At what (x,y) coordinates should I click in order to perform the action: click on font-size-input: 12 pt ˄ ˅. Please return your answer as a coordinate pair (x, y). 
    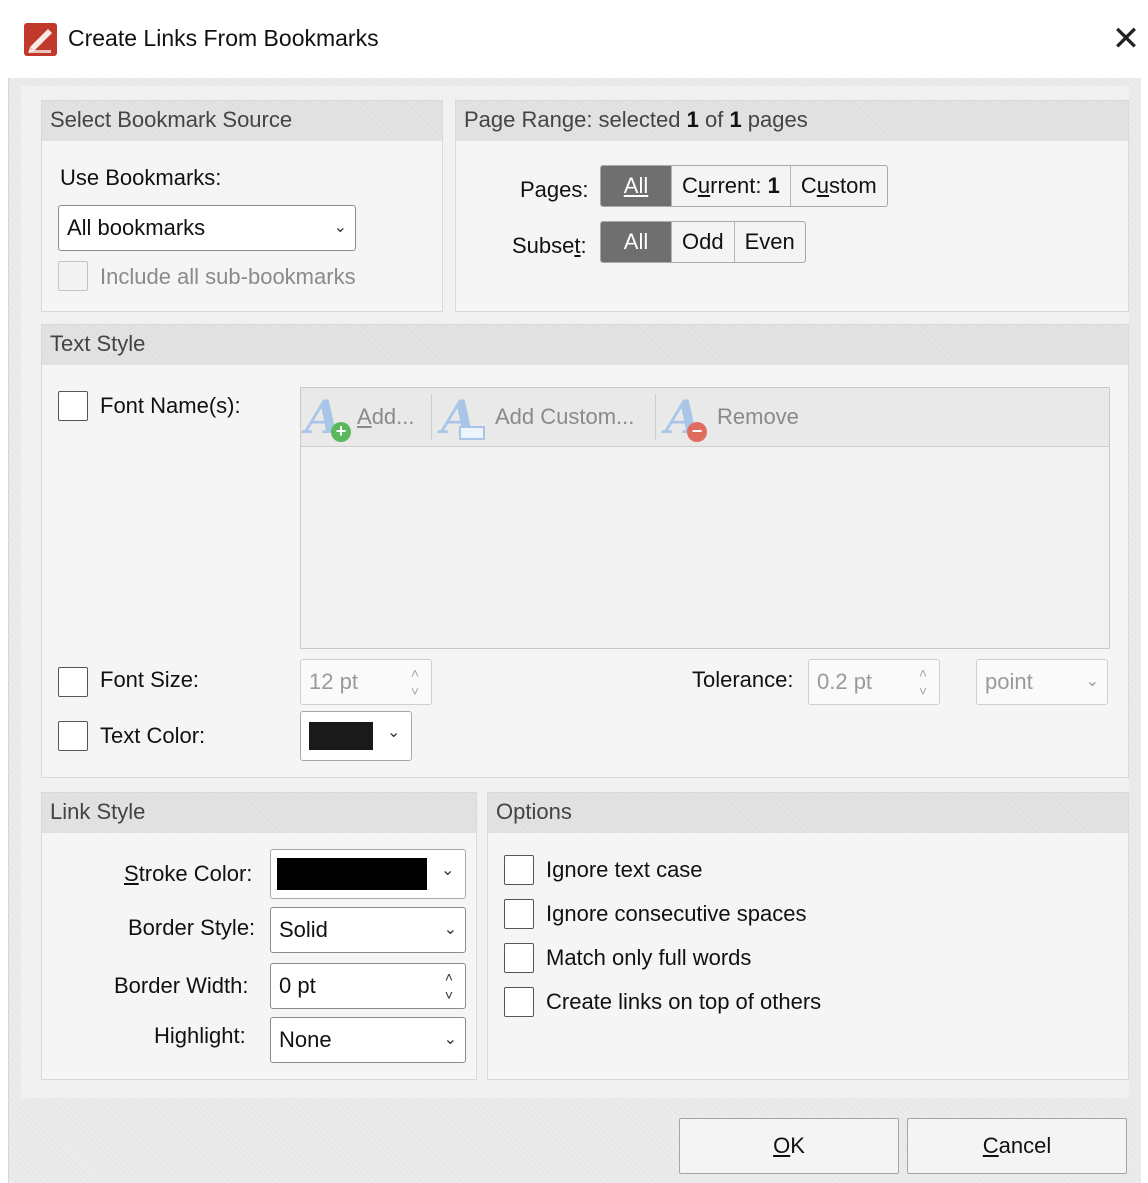
    Looking at the image, I should click on (366, 682).